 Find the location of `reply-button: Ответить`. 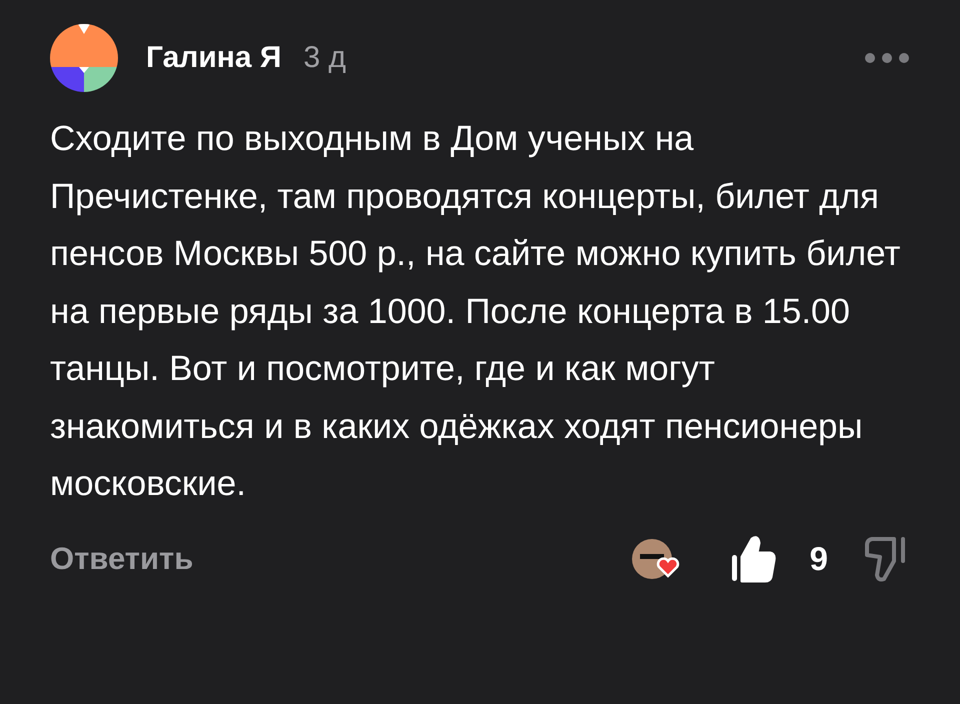

reply-button: Ответить is located at coordinates (122, 558).